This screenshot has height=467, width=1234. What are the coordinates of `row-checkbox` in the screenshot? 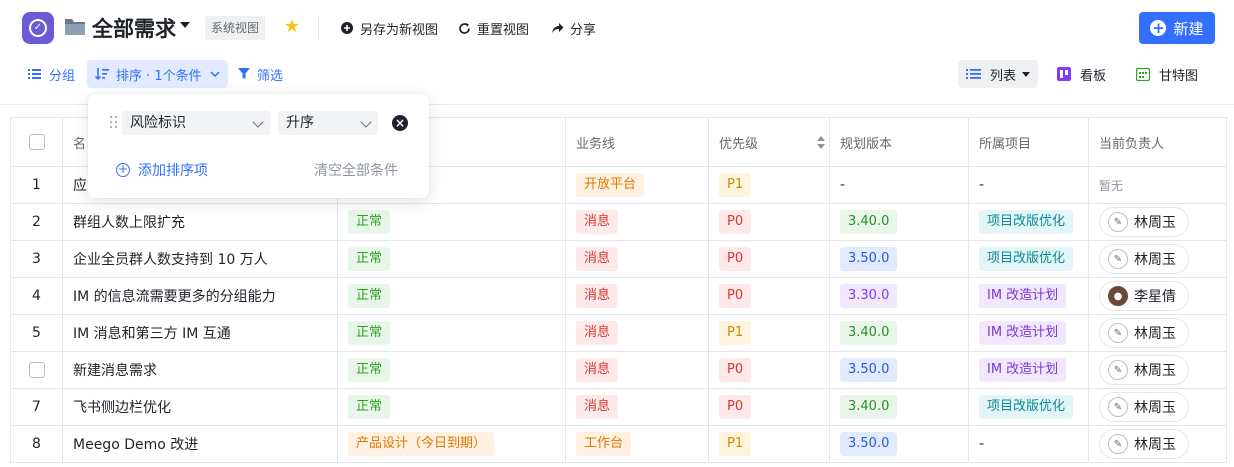 It's located at (36, 370).